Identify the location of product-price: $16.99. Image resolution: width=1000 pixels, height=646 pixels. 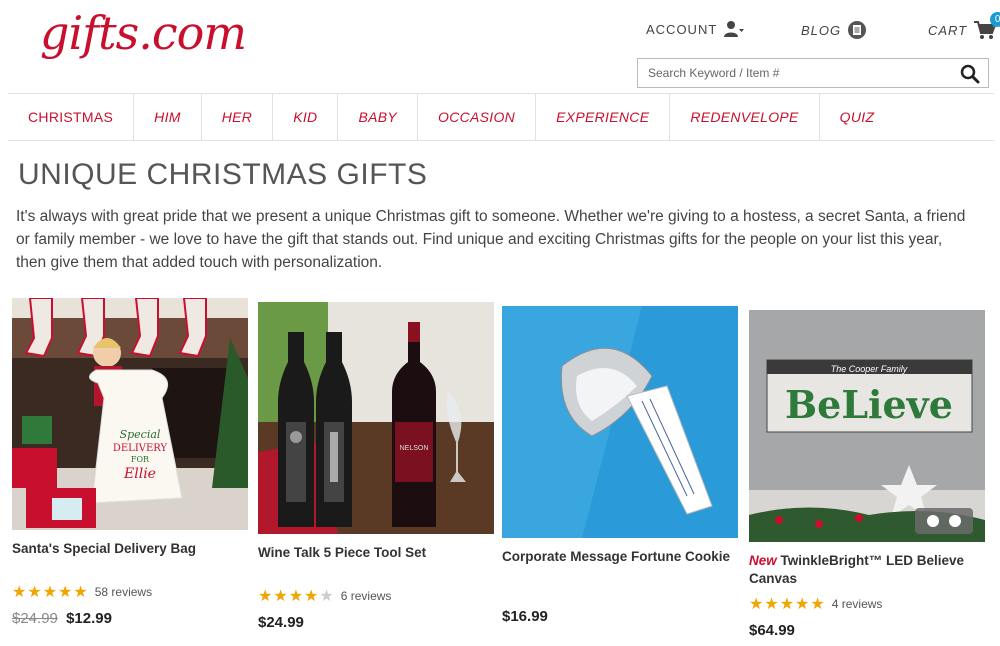
(620, 616).